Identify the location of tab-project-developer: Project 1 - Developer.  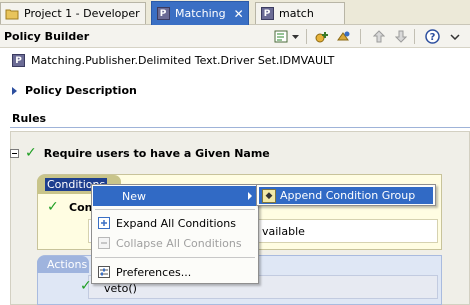
(73, 13).